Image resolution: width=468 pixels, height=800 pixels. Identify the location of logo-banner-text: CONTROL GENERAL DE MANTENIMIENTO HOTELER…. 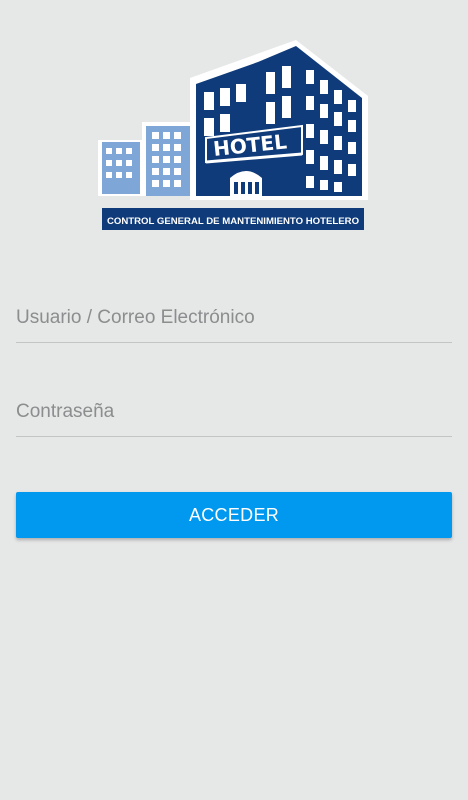
(233, 221).